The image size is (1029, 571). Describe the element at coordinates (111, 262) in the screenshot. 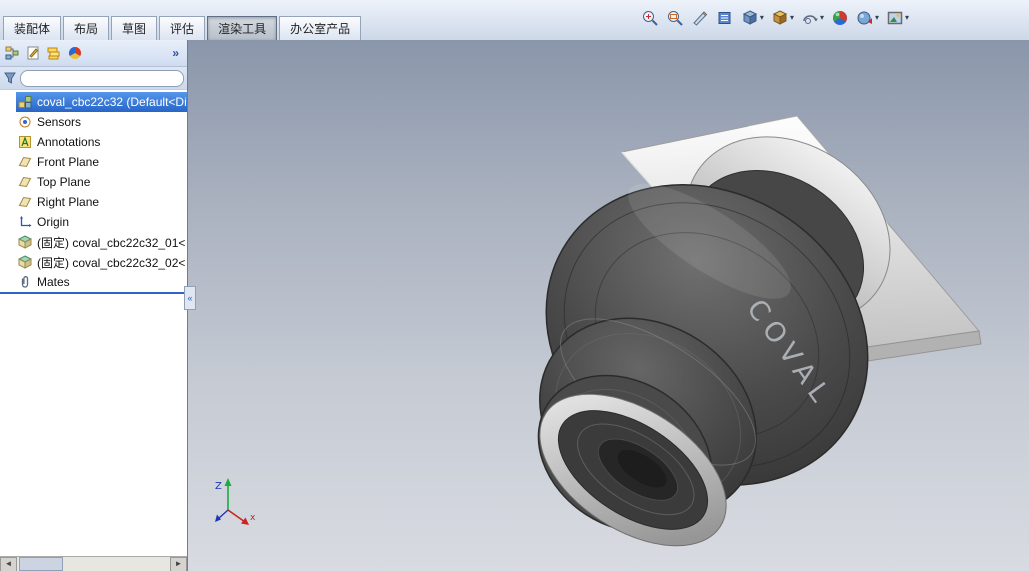

I see `tree-item-label: (固定) coval_cbc22c32_02<` at that location.